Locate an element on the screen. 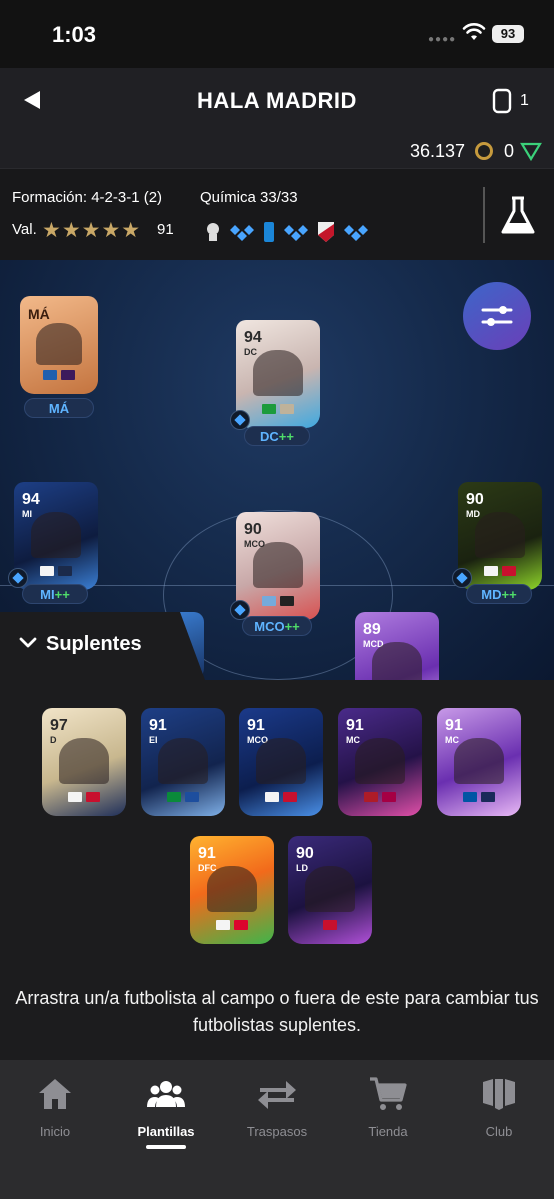 The image size is (554, 1199). portugal-flag-icon is located at coordinates (174, 797).